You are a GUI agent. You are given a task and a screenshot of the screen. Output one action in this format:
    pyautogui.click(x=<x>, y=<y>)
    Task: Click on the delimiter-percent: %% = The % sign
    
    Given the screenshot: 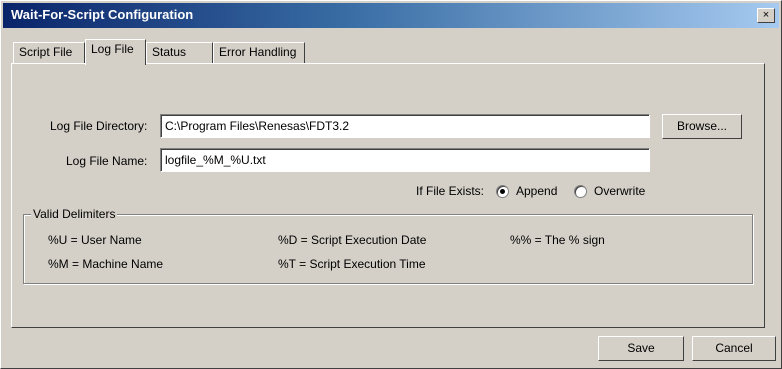 What is the action you would take?
    pyautogui.click(x=557, y=240)
    